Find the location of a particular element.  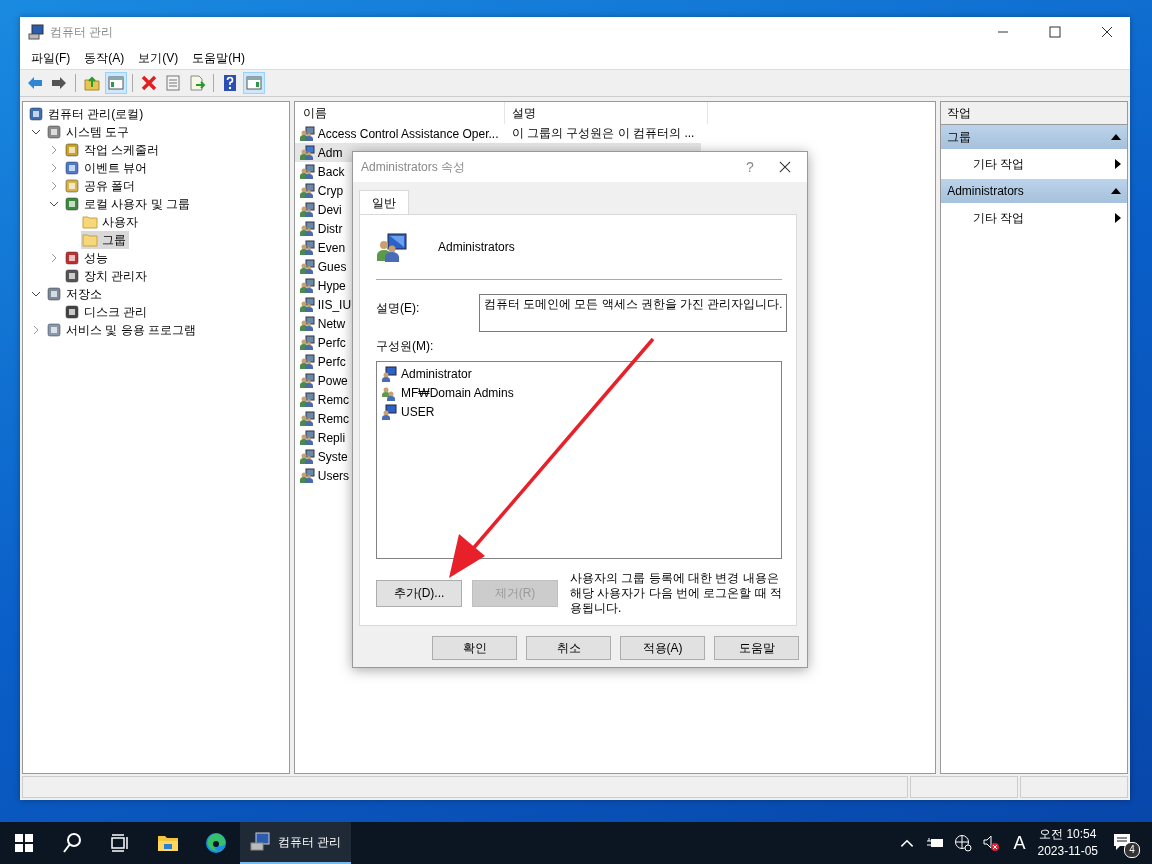

group-name: Administrators is located at coordinates (476, 247).